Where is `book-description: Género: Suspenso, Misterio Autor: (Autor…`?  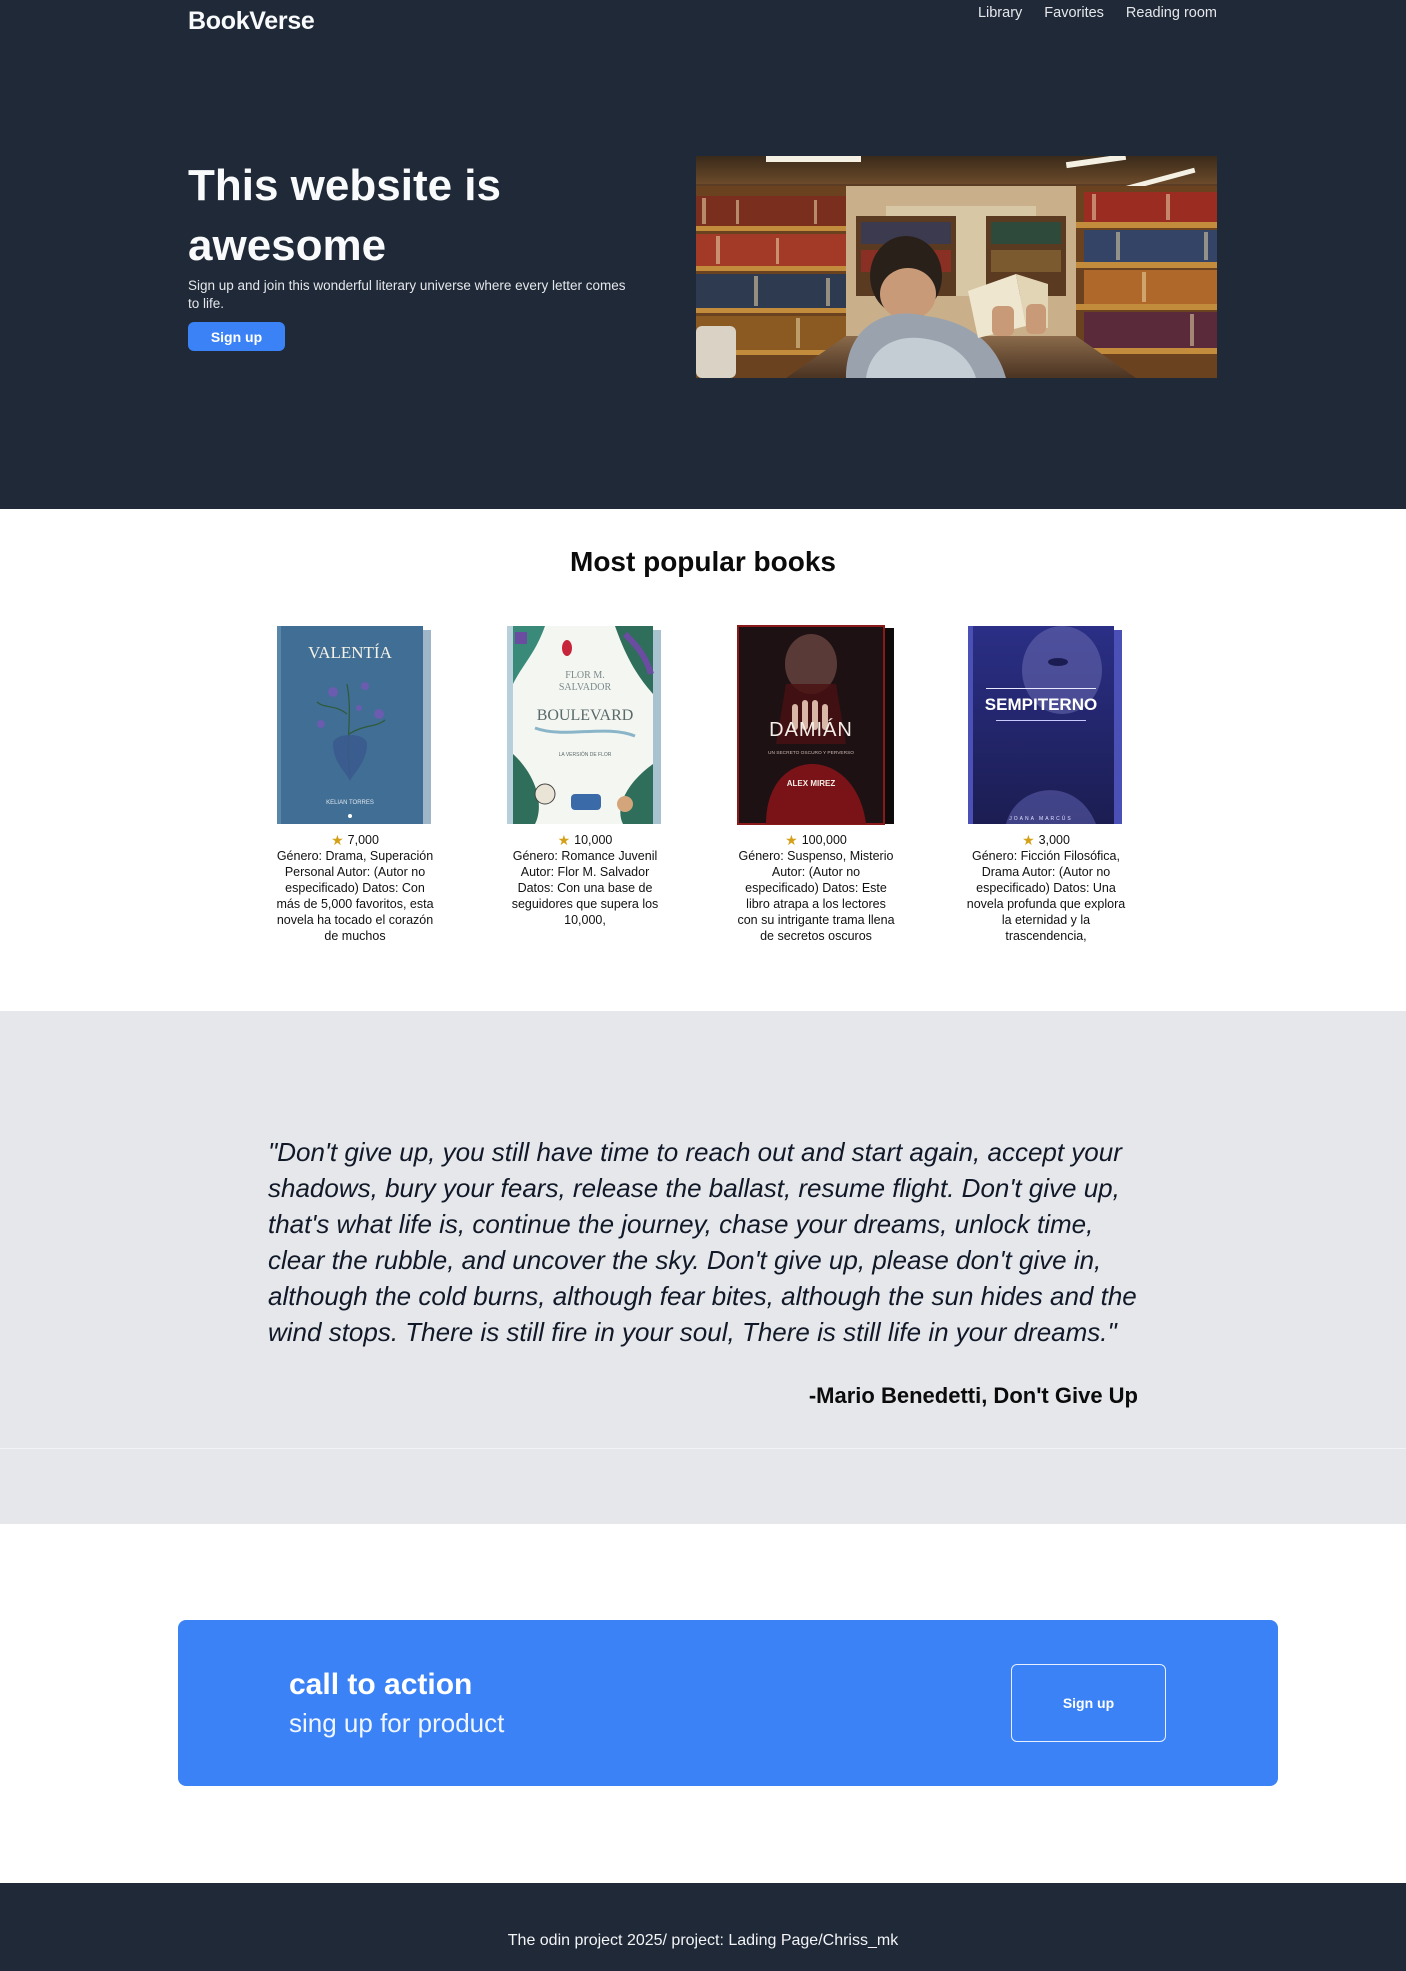 book-description: Género: Suspenso, Misterio Autor: (Autor… is located at coordinates (816, 896).